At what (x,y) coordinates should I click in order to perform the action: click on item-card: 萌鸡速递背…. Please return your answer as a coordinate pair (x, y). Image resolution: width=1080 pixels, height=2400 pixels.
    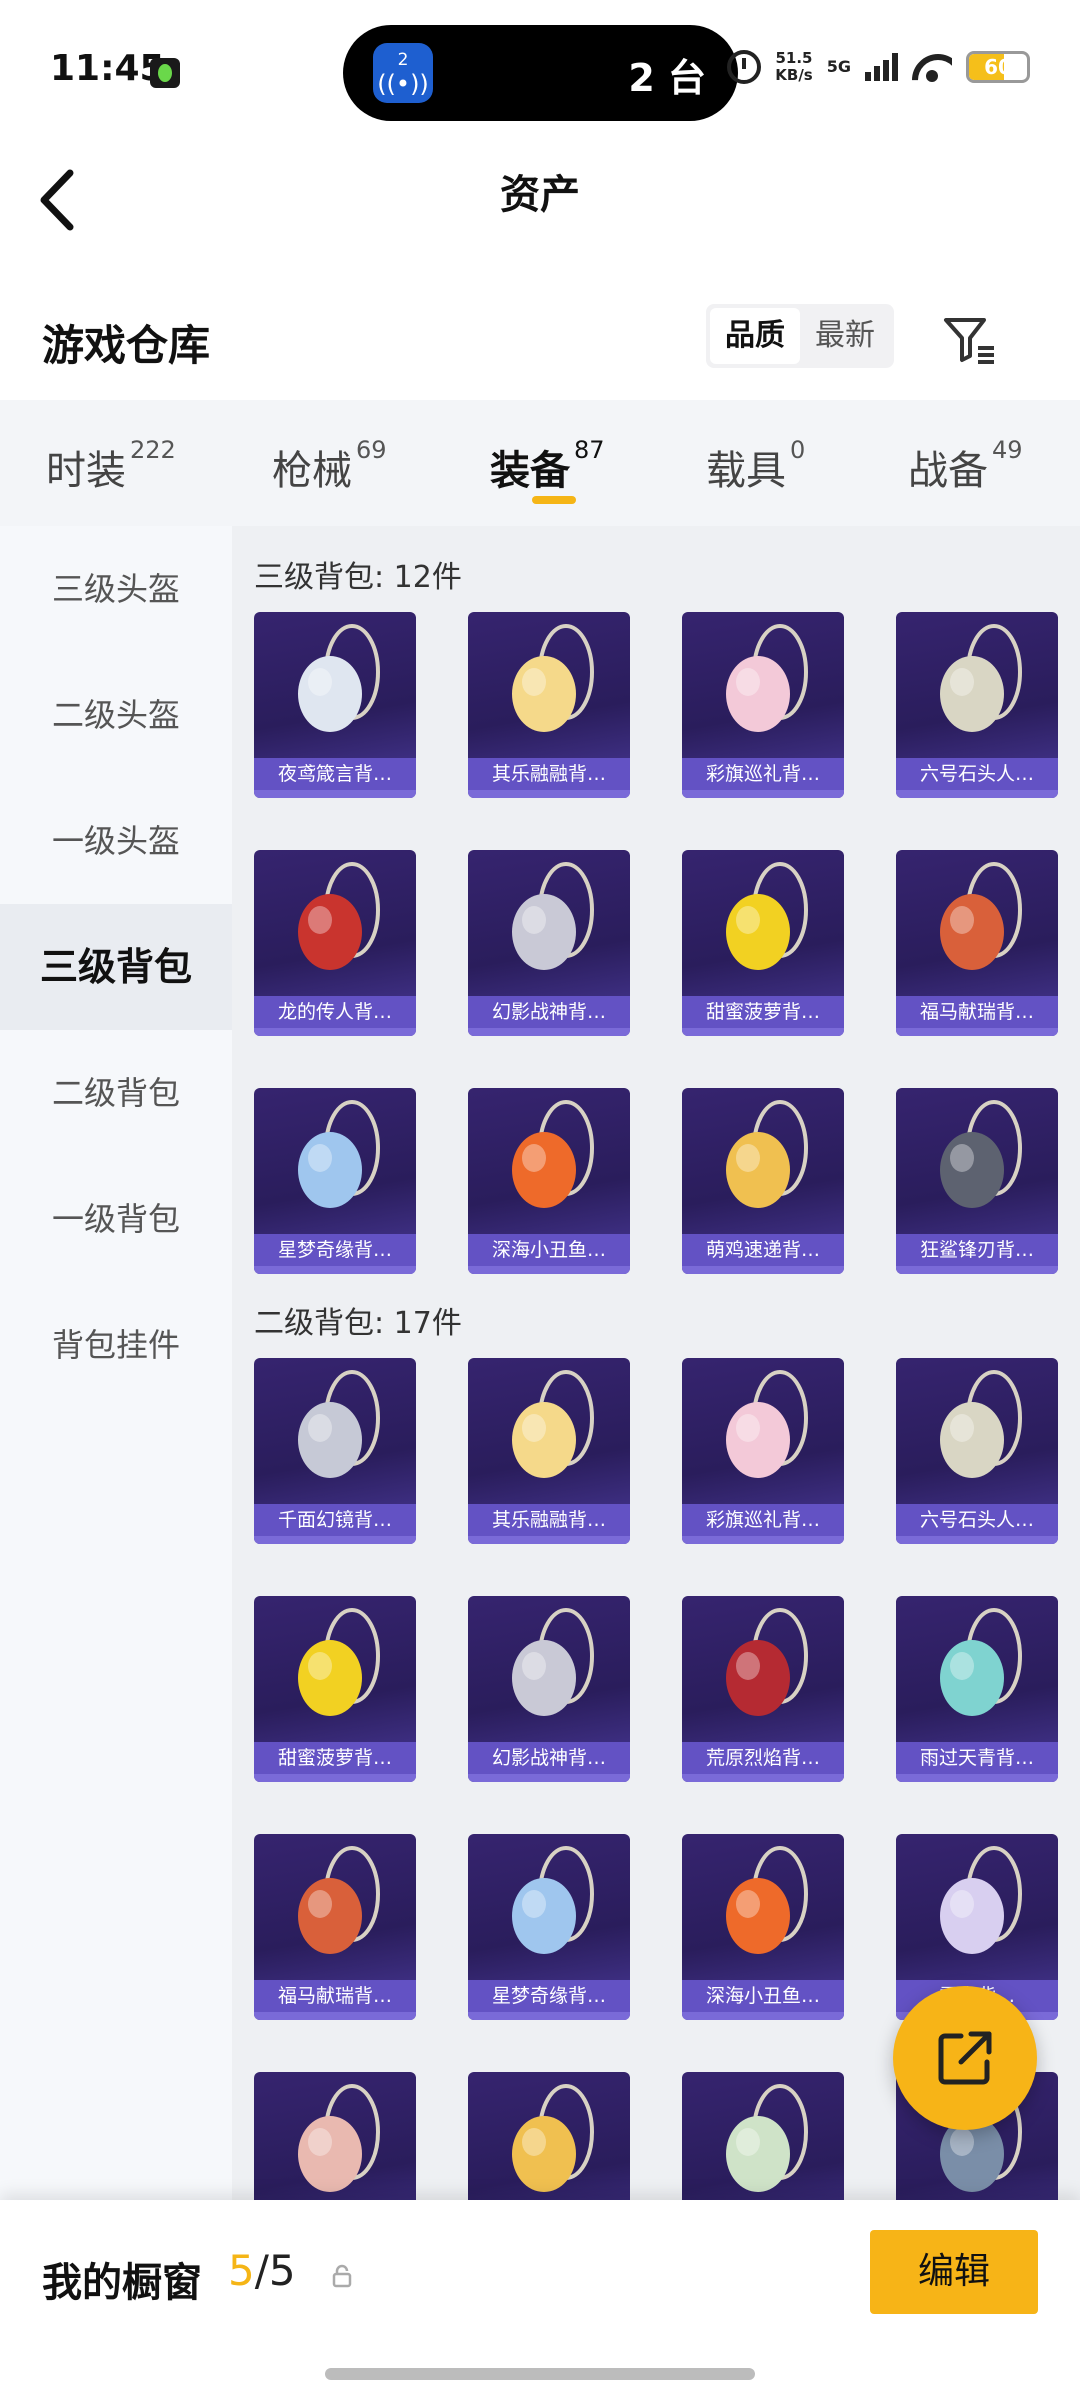
    Looking at the image, I should click on (763, 1181).